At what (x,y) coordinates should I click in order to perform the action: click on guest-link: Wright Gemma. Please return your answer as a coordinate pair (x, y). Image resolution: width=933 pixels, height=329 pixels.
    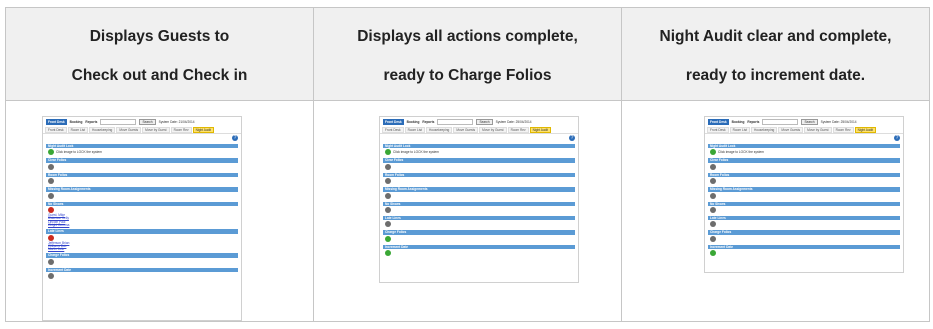
    Looking at the image, I should click on (142, 225).